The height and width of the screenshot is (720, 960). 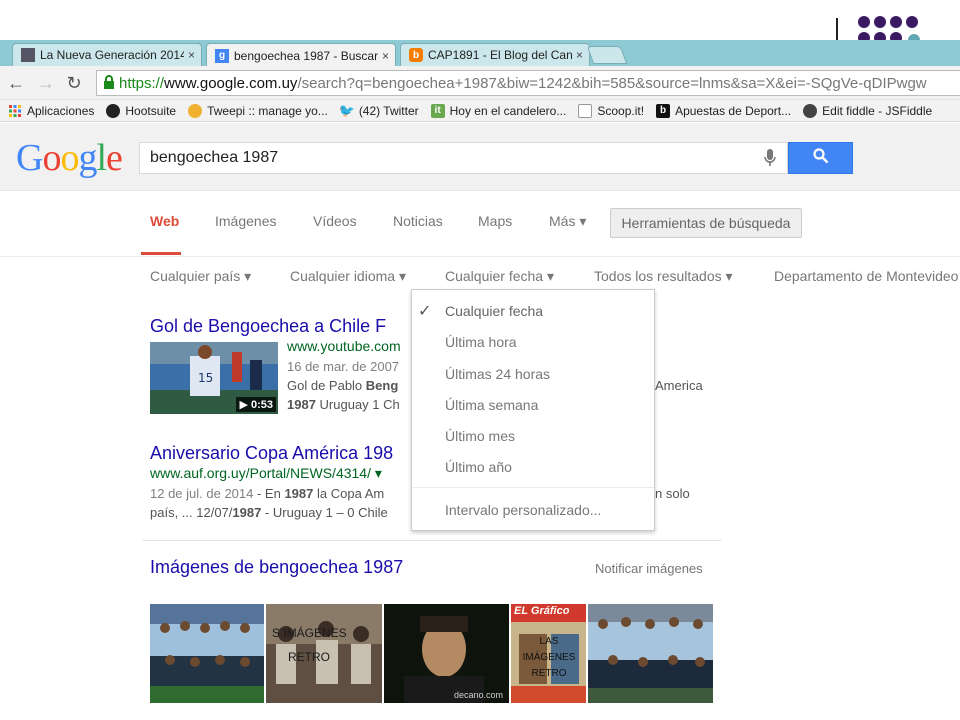 What do you see at coordinates (69, 158) in the screenshot?
I see `google-logo: Google` at bounding box center [69, 158].